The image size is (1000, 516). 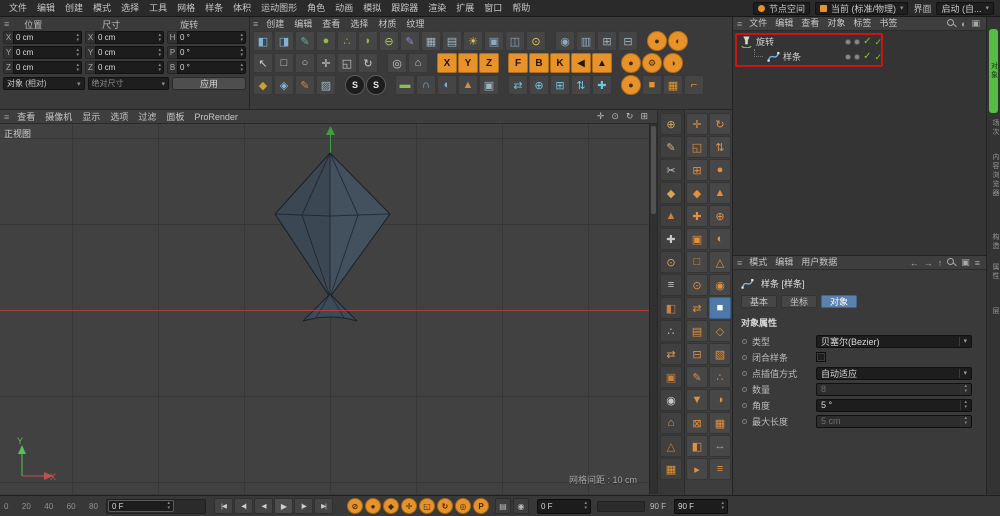 What do you see at coordinates (387, 24) in the screenshot?
I see `material-menu-item: 材质` at bounding box center [387, 24].